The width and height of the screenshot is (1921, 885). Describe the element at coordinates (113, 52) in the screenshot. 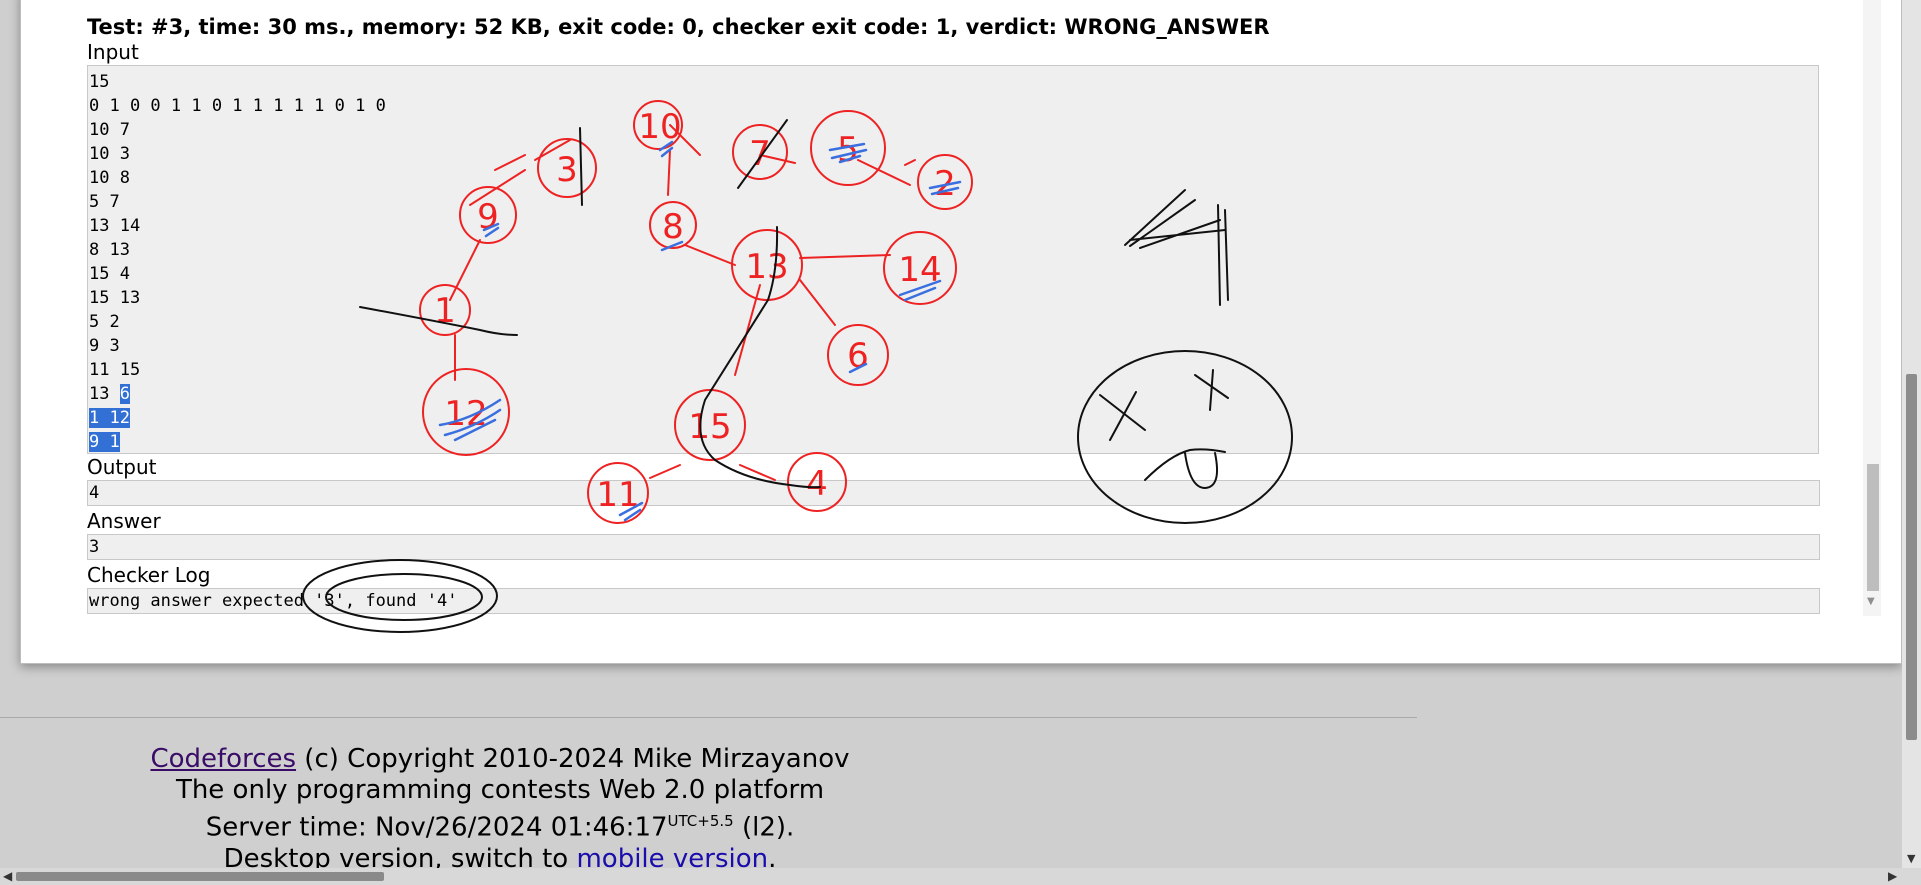

I see `input-label: Input` at that location.